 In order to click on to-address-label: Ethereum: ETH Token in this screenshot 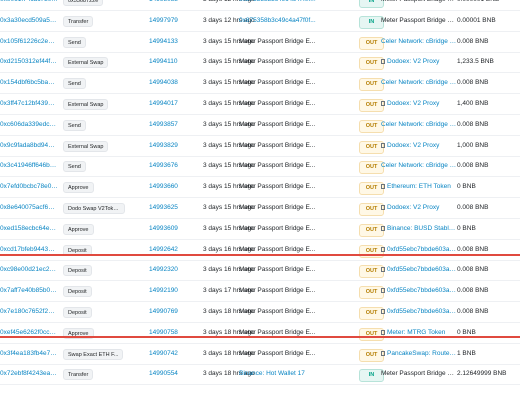, I will do `click(419, 187)`.